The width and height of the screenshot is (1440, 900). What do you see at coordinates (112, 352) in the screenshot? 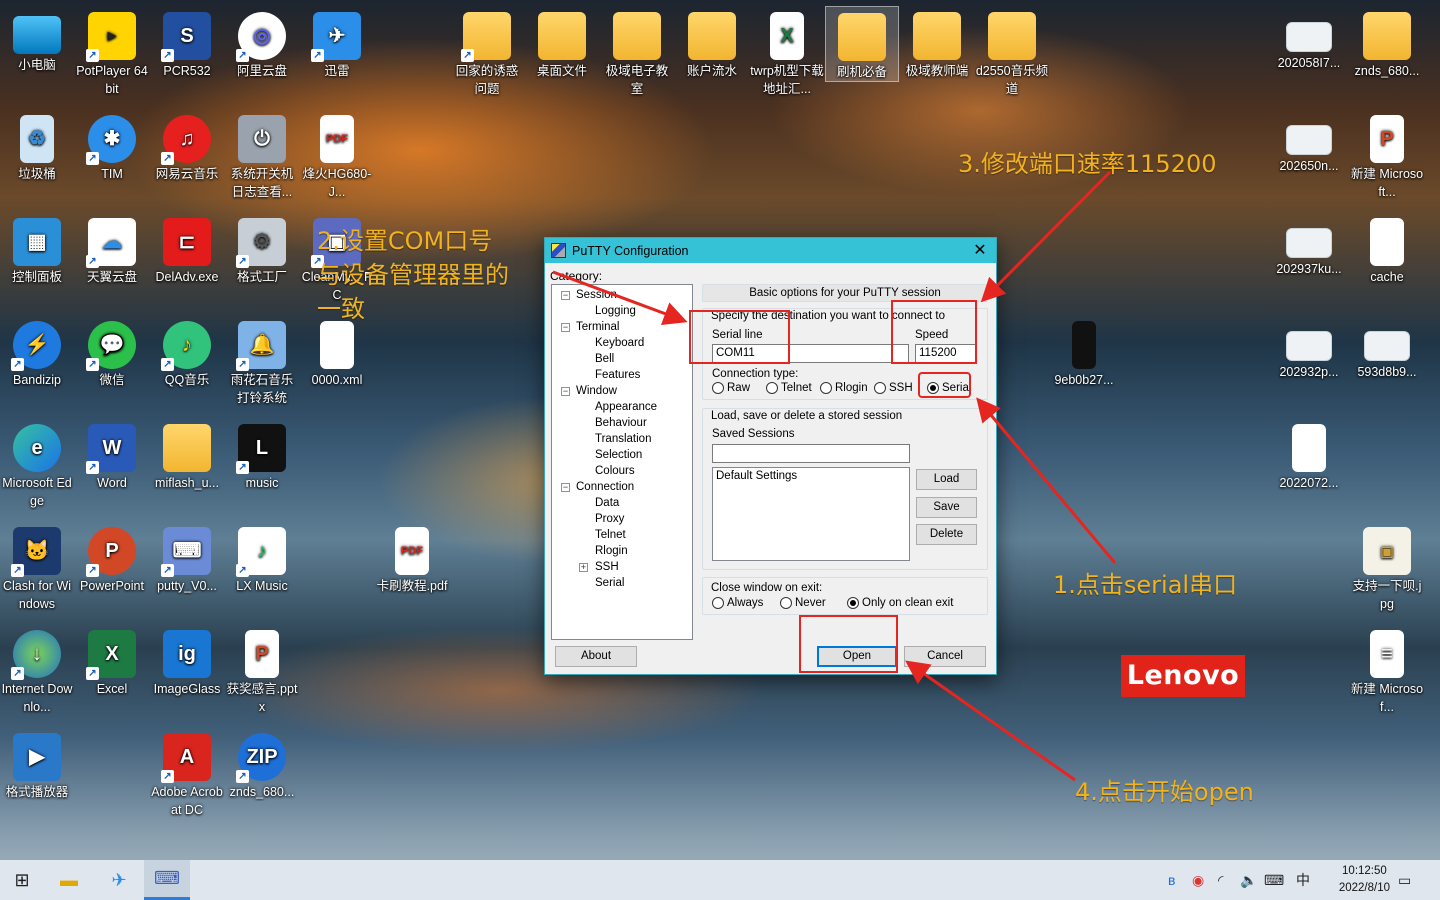
I see `desktop-icon-wechat: 💬微信` at bounding box center [112, 352].